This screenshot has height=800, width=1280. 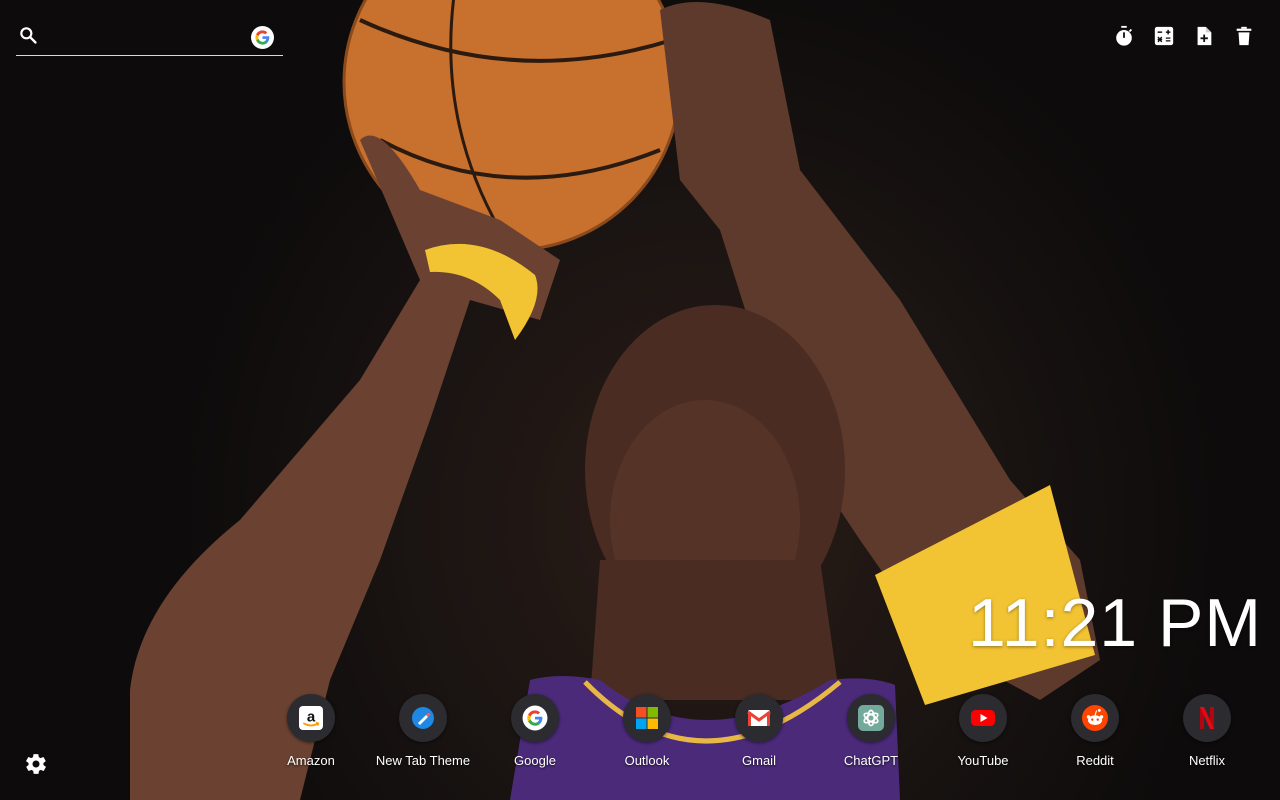 I want to click on shortcut-new-tab-theme: New Tab Theme, so click(x=423, y=731).